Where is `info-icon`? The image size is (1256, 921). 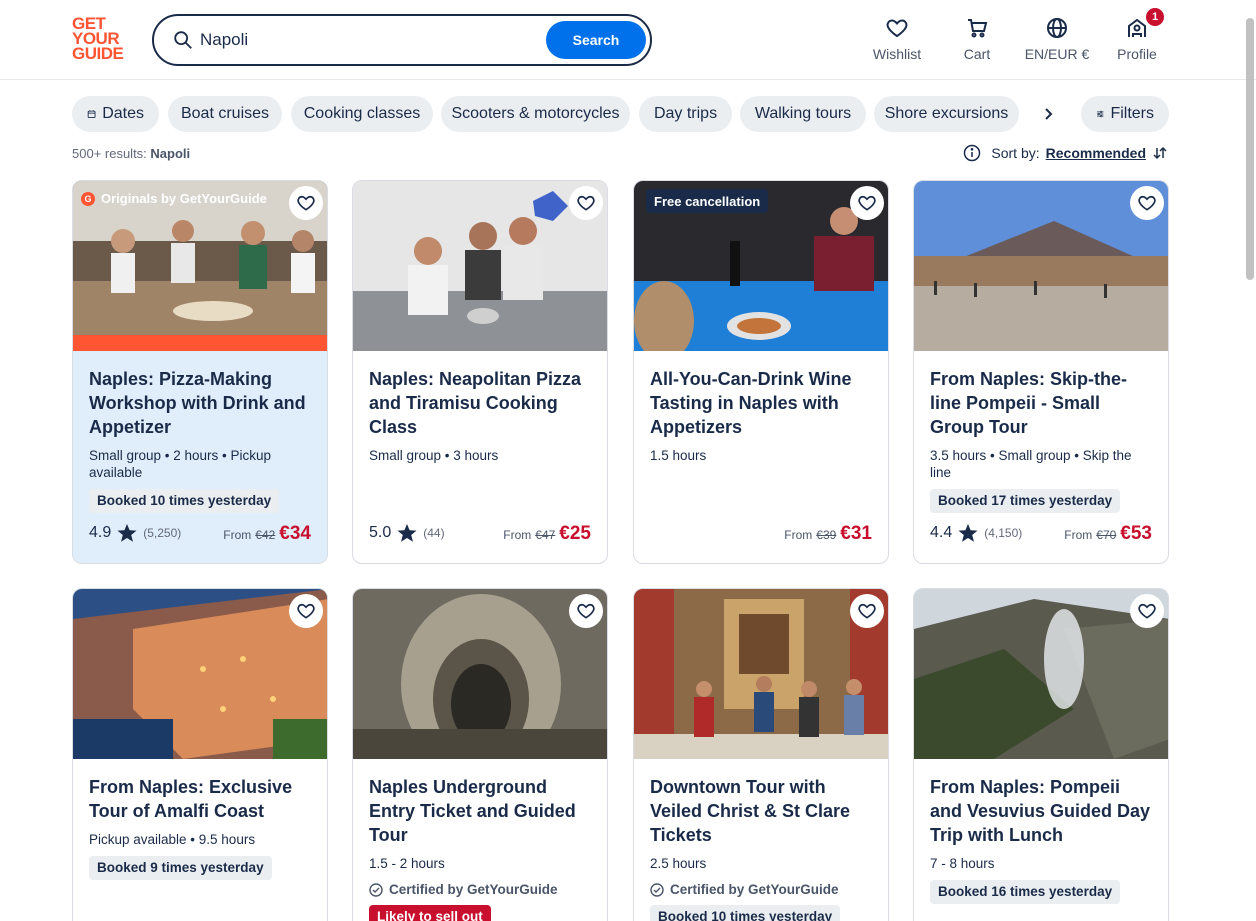 info-icon is located at coordinates (972, 153).